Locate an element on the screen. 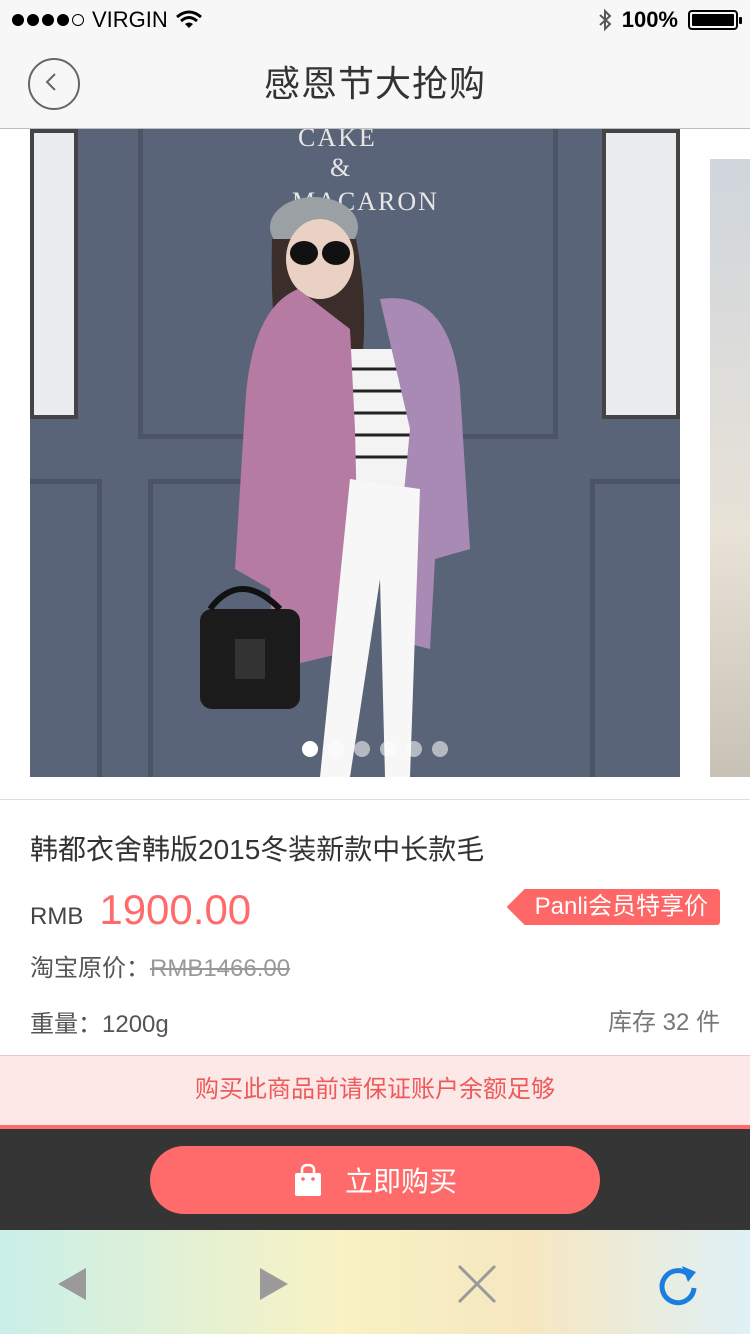  battery-icon is located at coordinates (715, 20).